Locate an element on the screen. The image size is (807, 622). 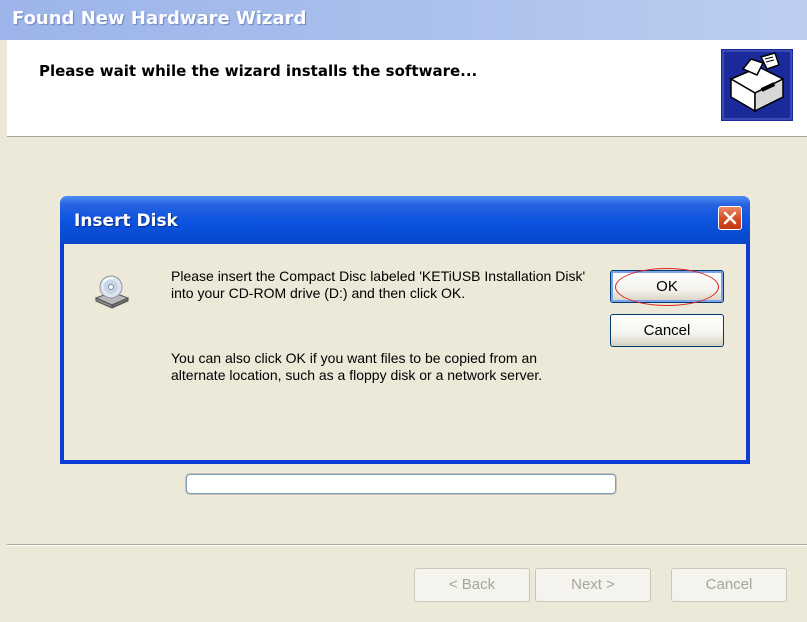
close-icon is located at coordinates (730, 218).